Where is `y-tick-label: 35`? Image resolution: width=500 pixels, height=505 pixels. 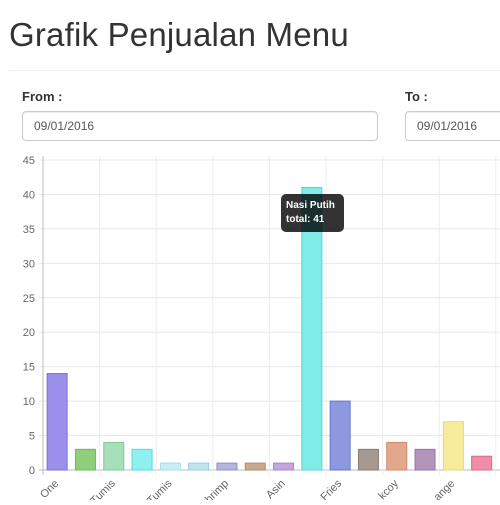
y-tick-label: 35 is located at coordinates (29, 230).